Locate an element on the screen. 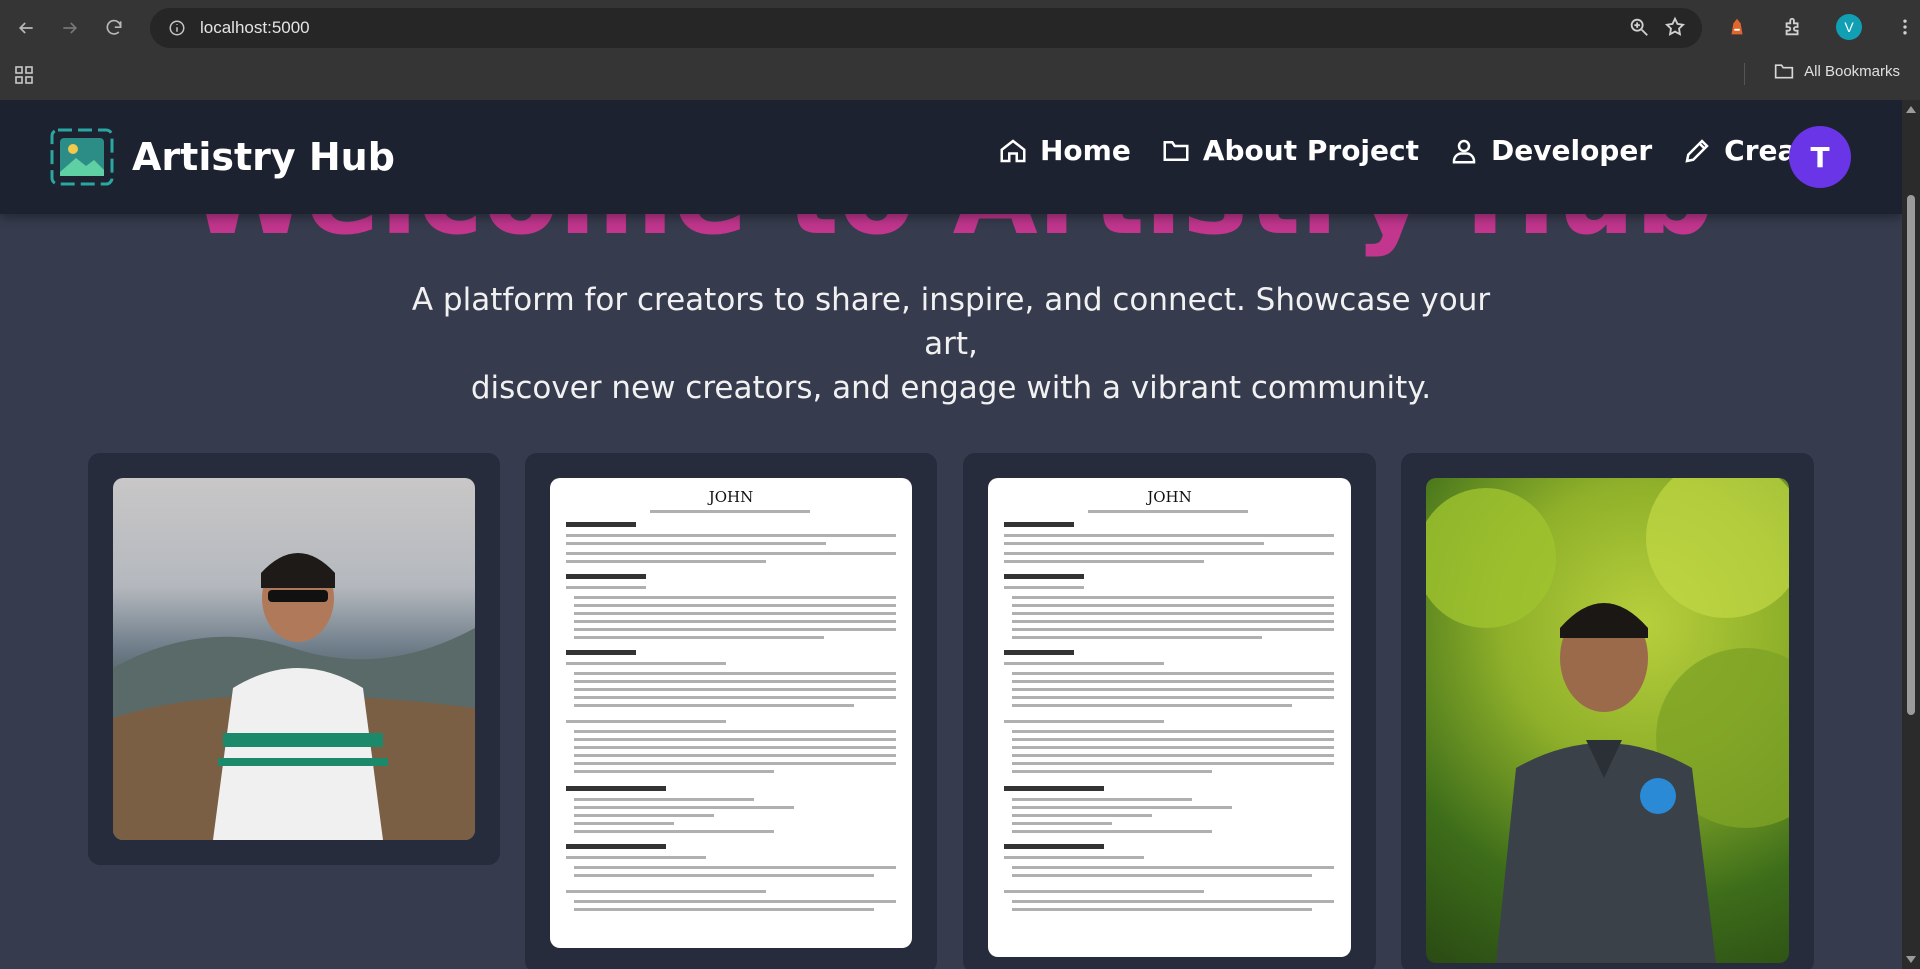 This screenshot has height=969, width=1920. nav-about-project: About Project is located at coordinates (1290, 150).